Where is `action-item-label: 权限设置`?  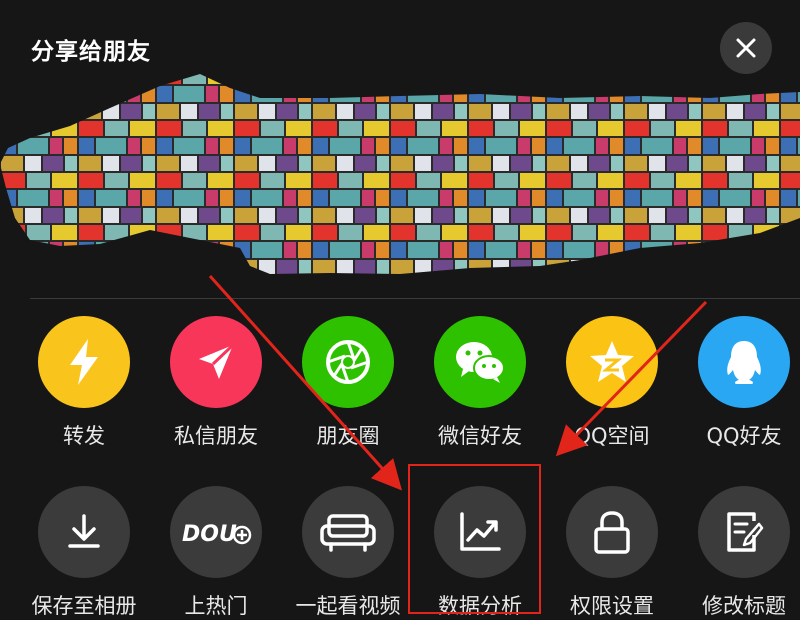 action-item-label: 权限设置 is located at coordinates (612, 606).